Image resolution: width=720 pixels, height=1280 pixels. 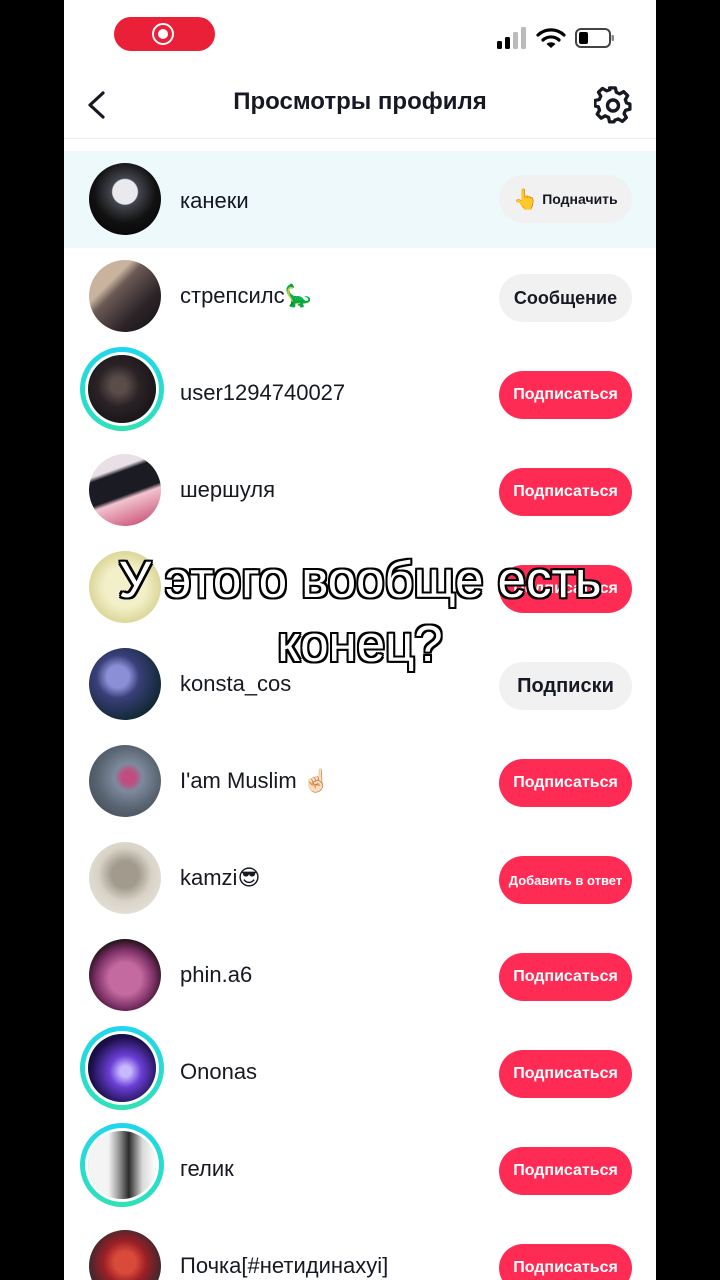 I want to click on screen-recording-indicator, so click(x=164, y=34).